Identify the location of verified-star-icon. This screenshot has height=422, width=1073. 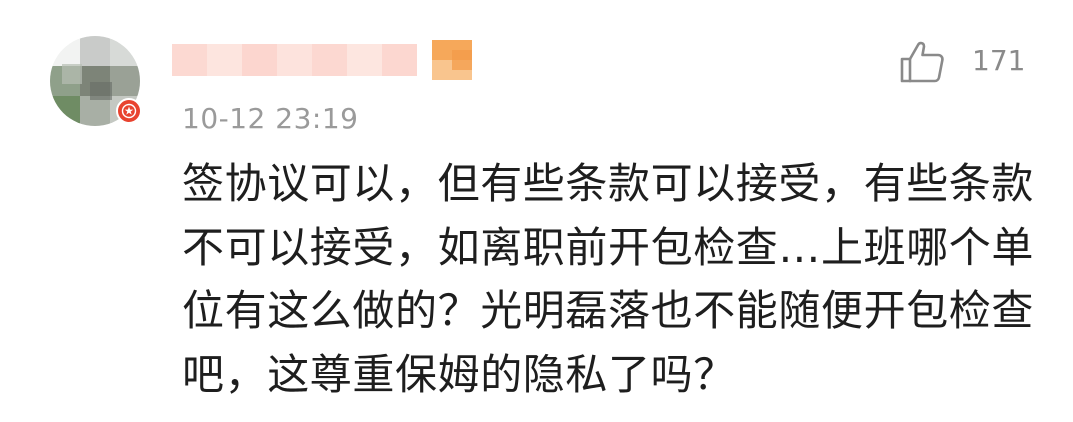
(129, 111).